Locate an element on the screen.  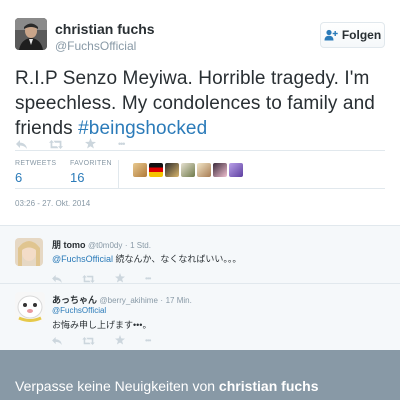
retweets-stat: RETWEETS 6 is located at coordinates (35, 172).